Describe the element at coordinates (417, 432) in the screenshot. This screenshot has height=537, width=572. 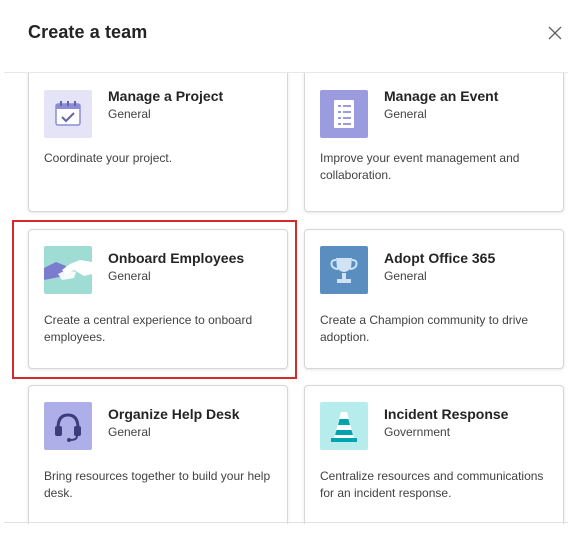
I see `card-subtitle: Government` at that location.